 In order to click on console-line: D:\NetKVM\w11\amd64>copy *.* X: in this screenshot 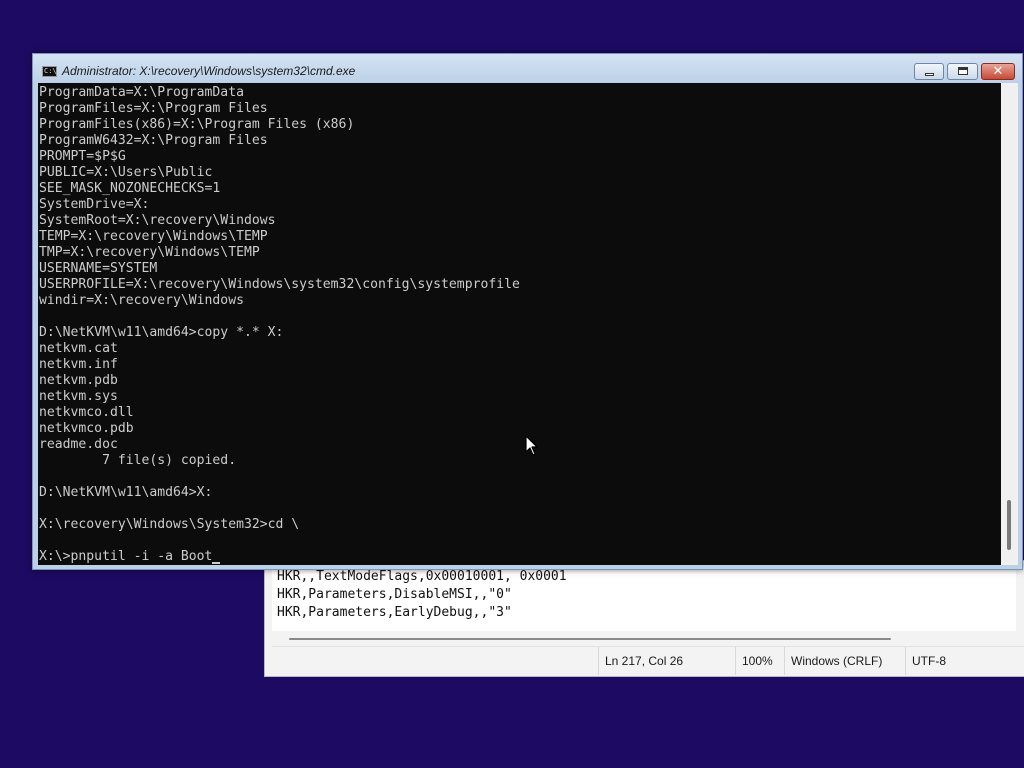, I will do `click(161, 332)`.